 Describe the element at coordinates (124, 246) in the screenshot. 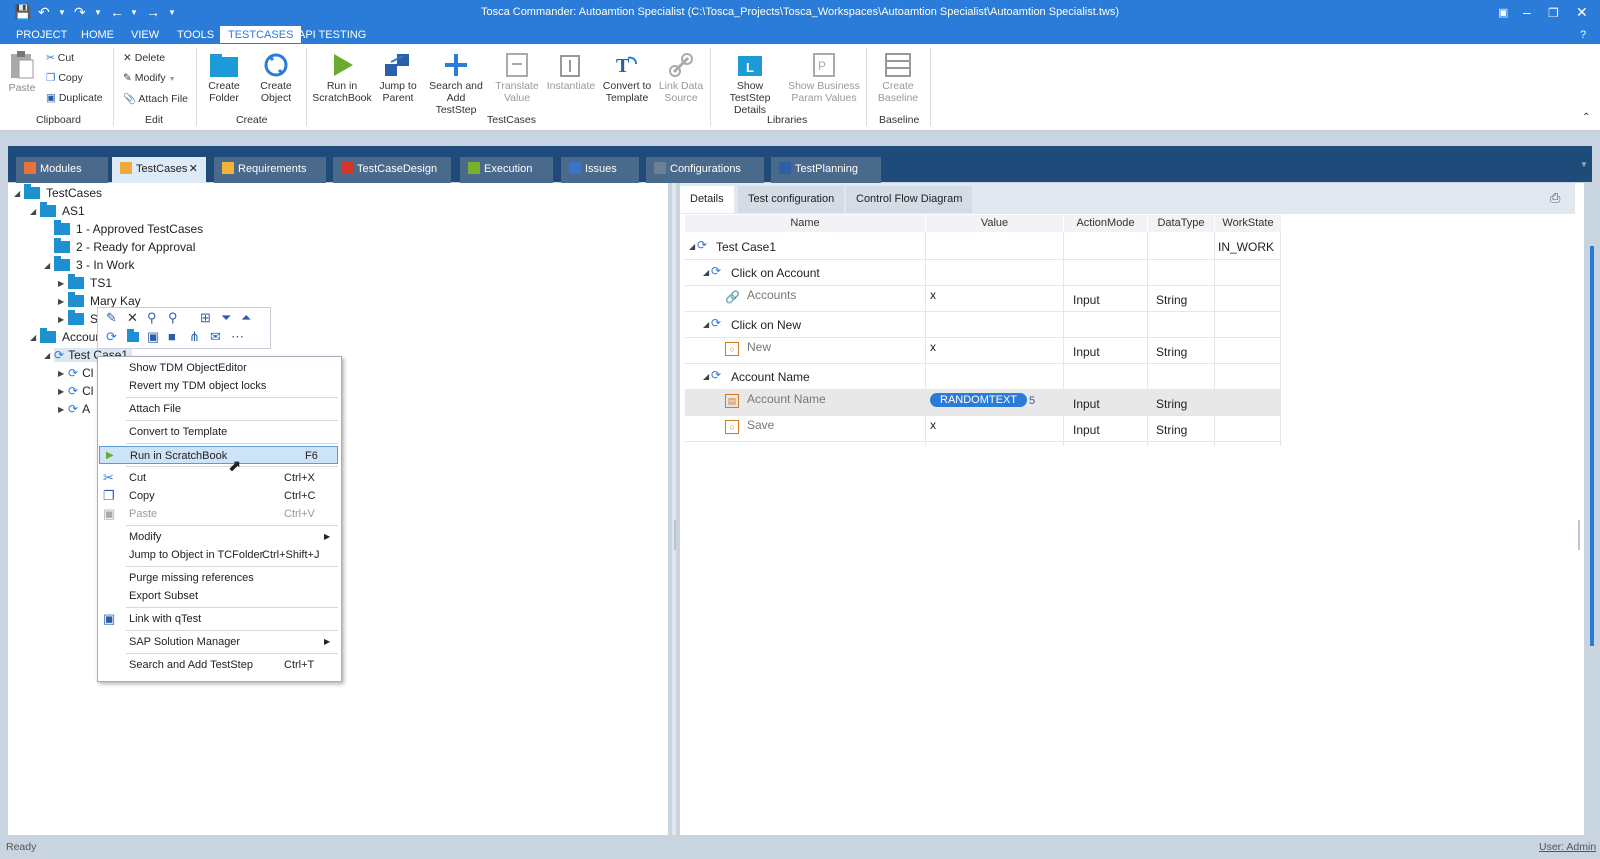

I see `tree-node-ready: 2 - Ready for Approval` at that location.